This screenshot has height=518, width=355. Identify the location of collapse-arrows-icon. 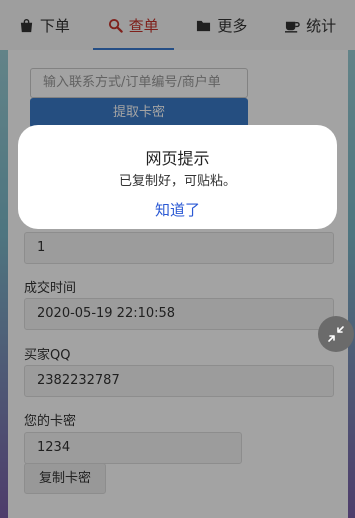
(336, 334).